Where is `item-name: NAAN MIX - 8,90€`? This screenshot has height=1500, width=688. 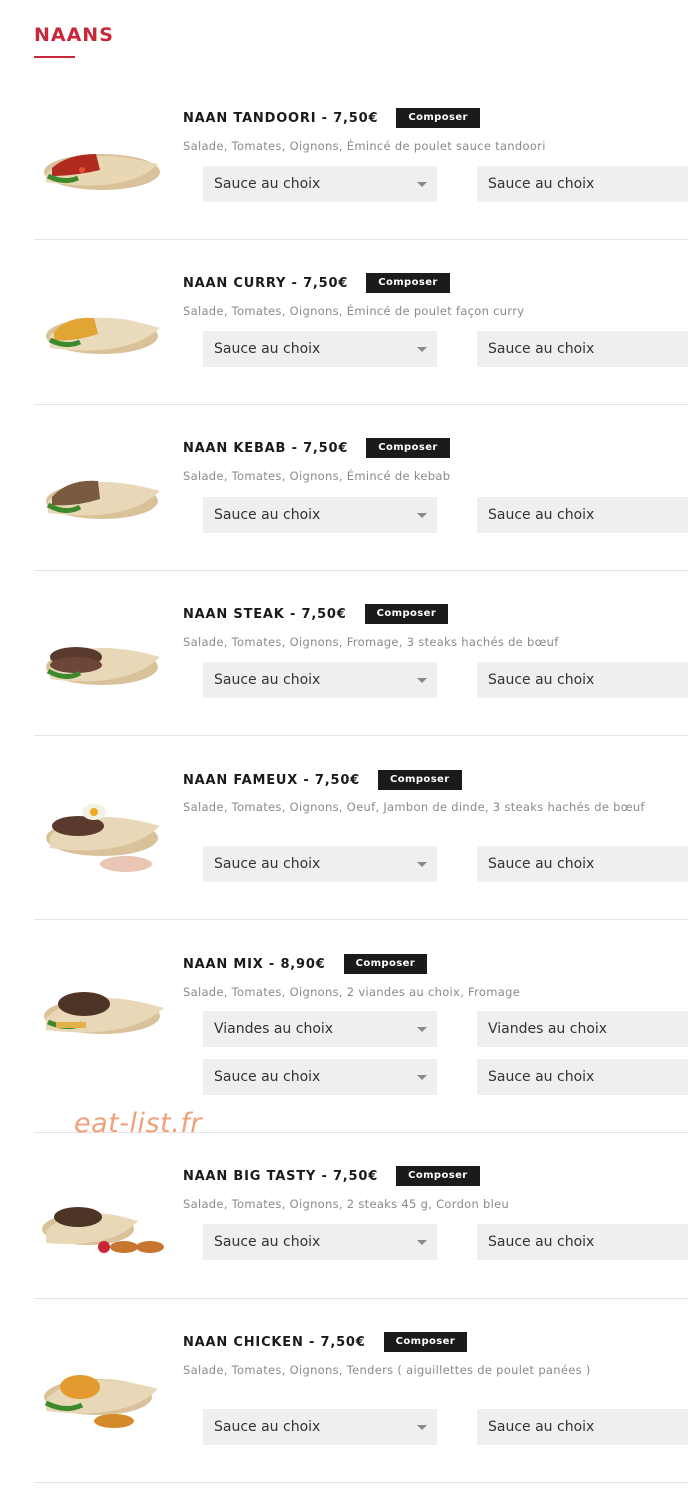 item-name: NAAN MIX - 8,90€ is located at coordinates (254, 964).